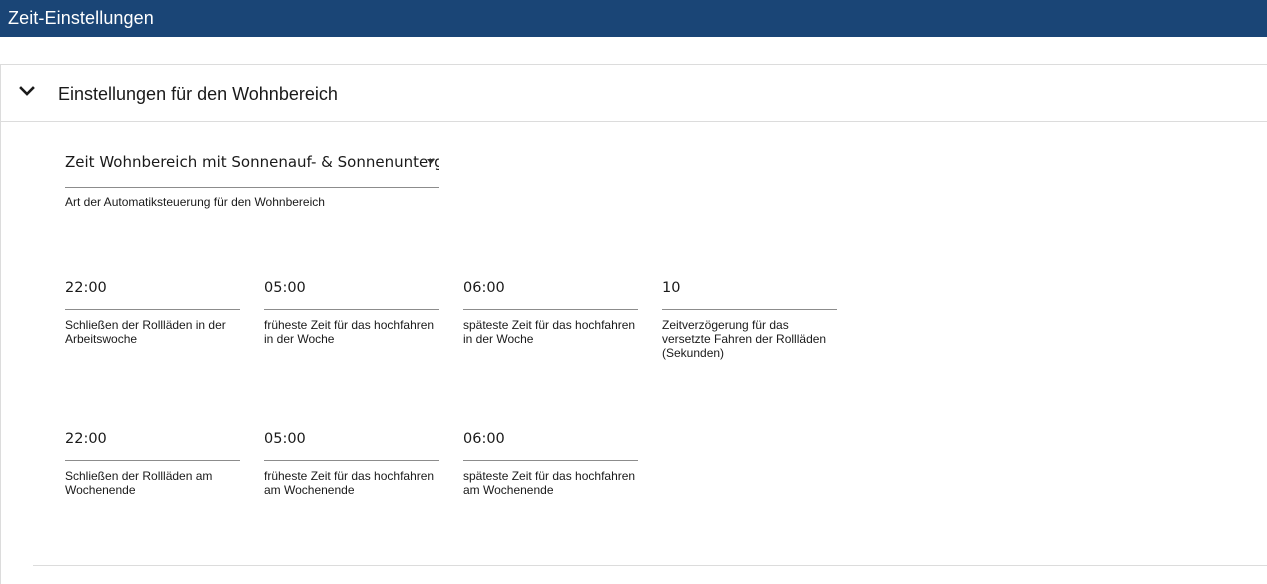 Image resolution: width=1267 pixels, height=584 pixels. What do you see at coordinates (431, 161) in the screenshot?
I see `dropdown-arrow-icon` at bounding box center [431, 161].